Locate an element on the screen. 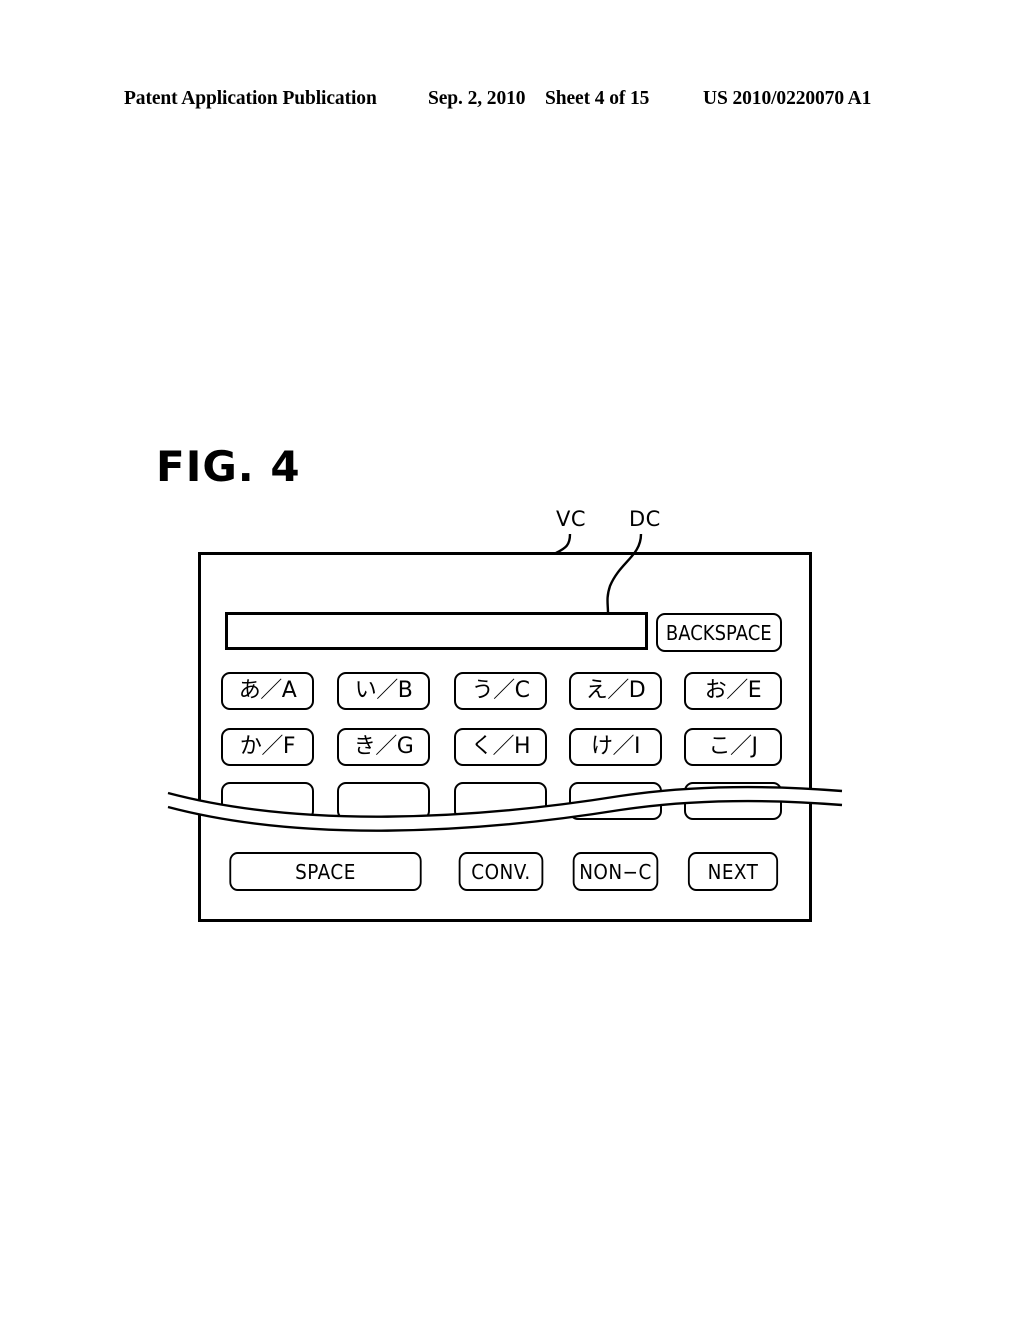  key-conv-label: CONV. is located at coordinates (501, 871).